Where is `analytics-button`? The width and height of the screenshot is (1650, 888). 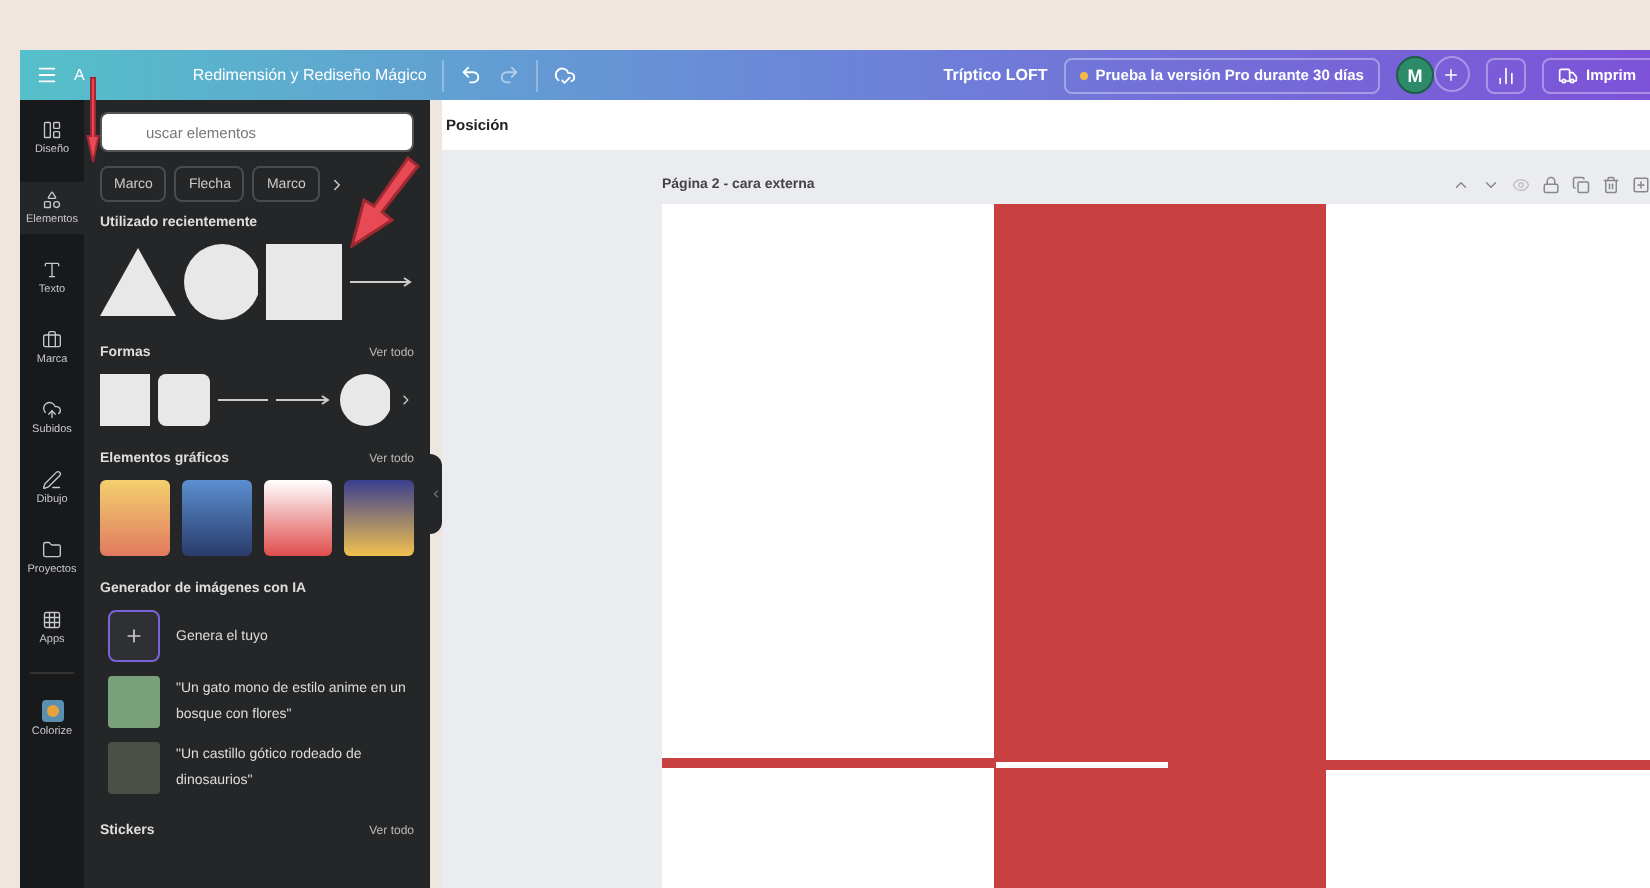
analytics-button is located at coordinates (1505, 75).